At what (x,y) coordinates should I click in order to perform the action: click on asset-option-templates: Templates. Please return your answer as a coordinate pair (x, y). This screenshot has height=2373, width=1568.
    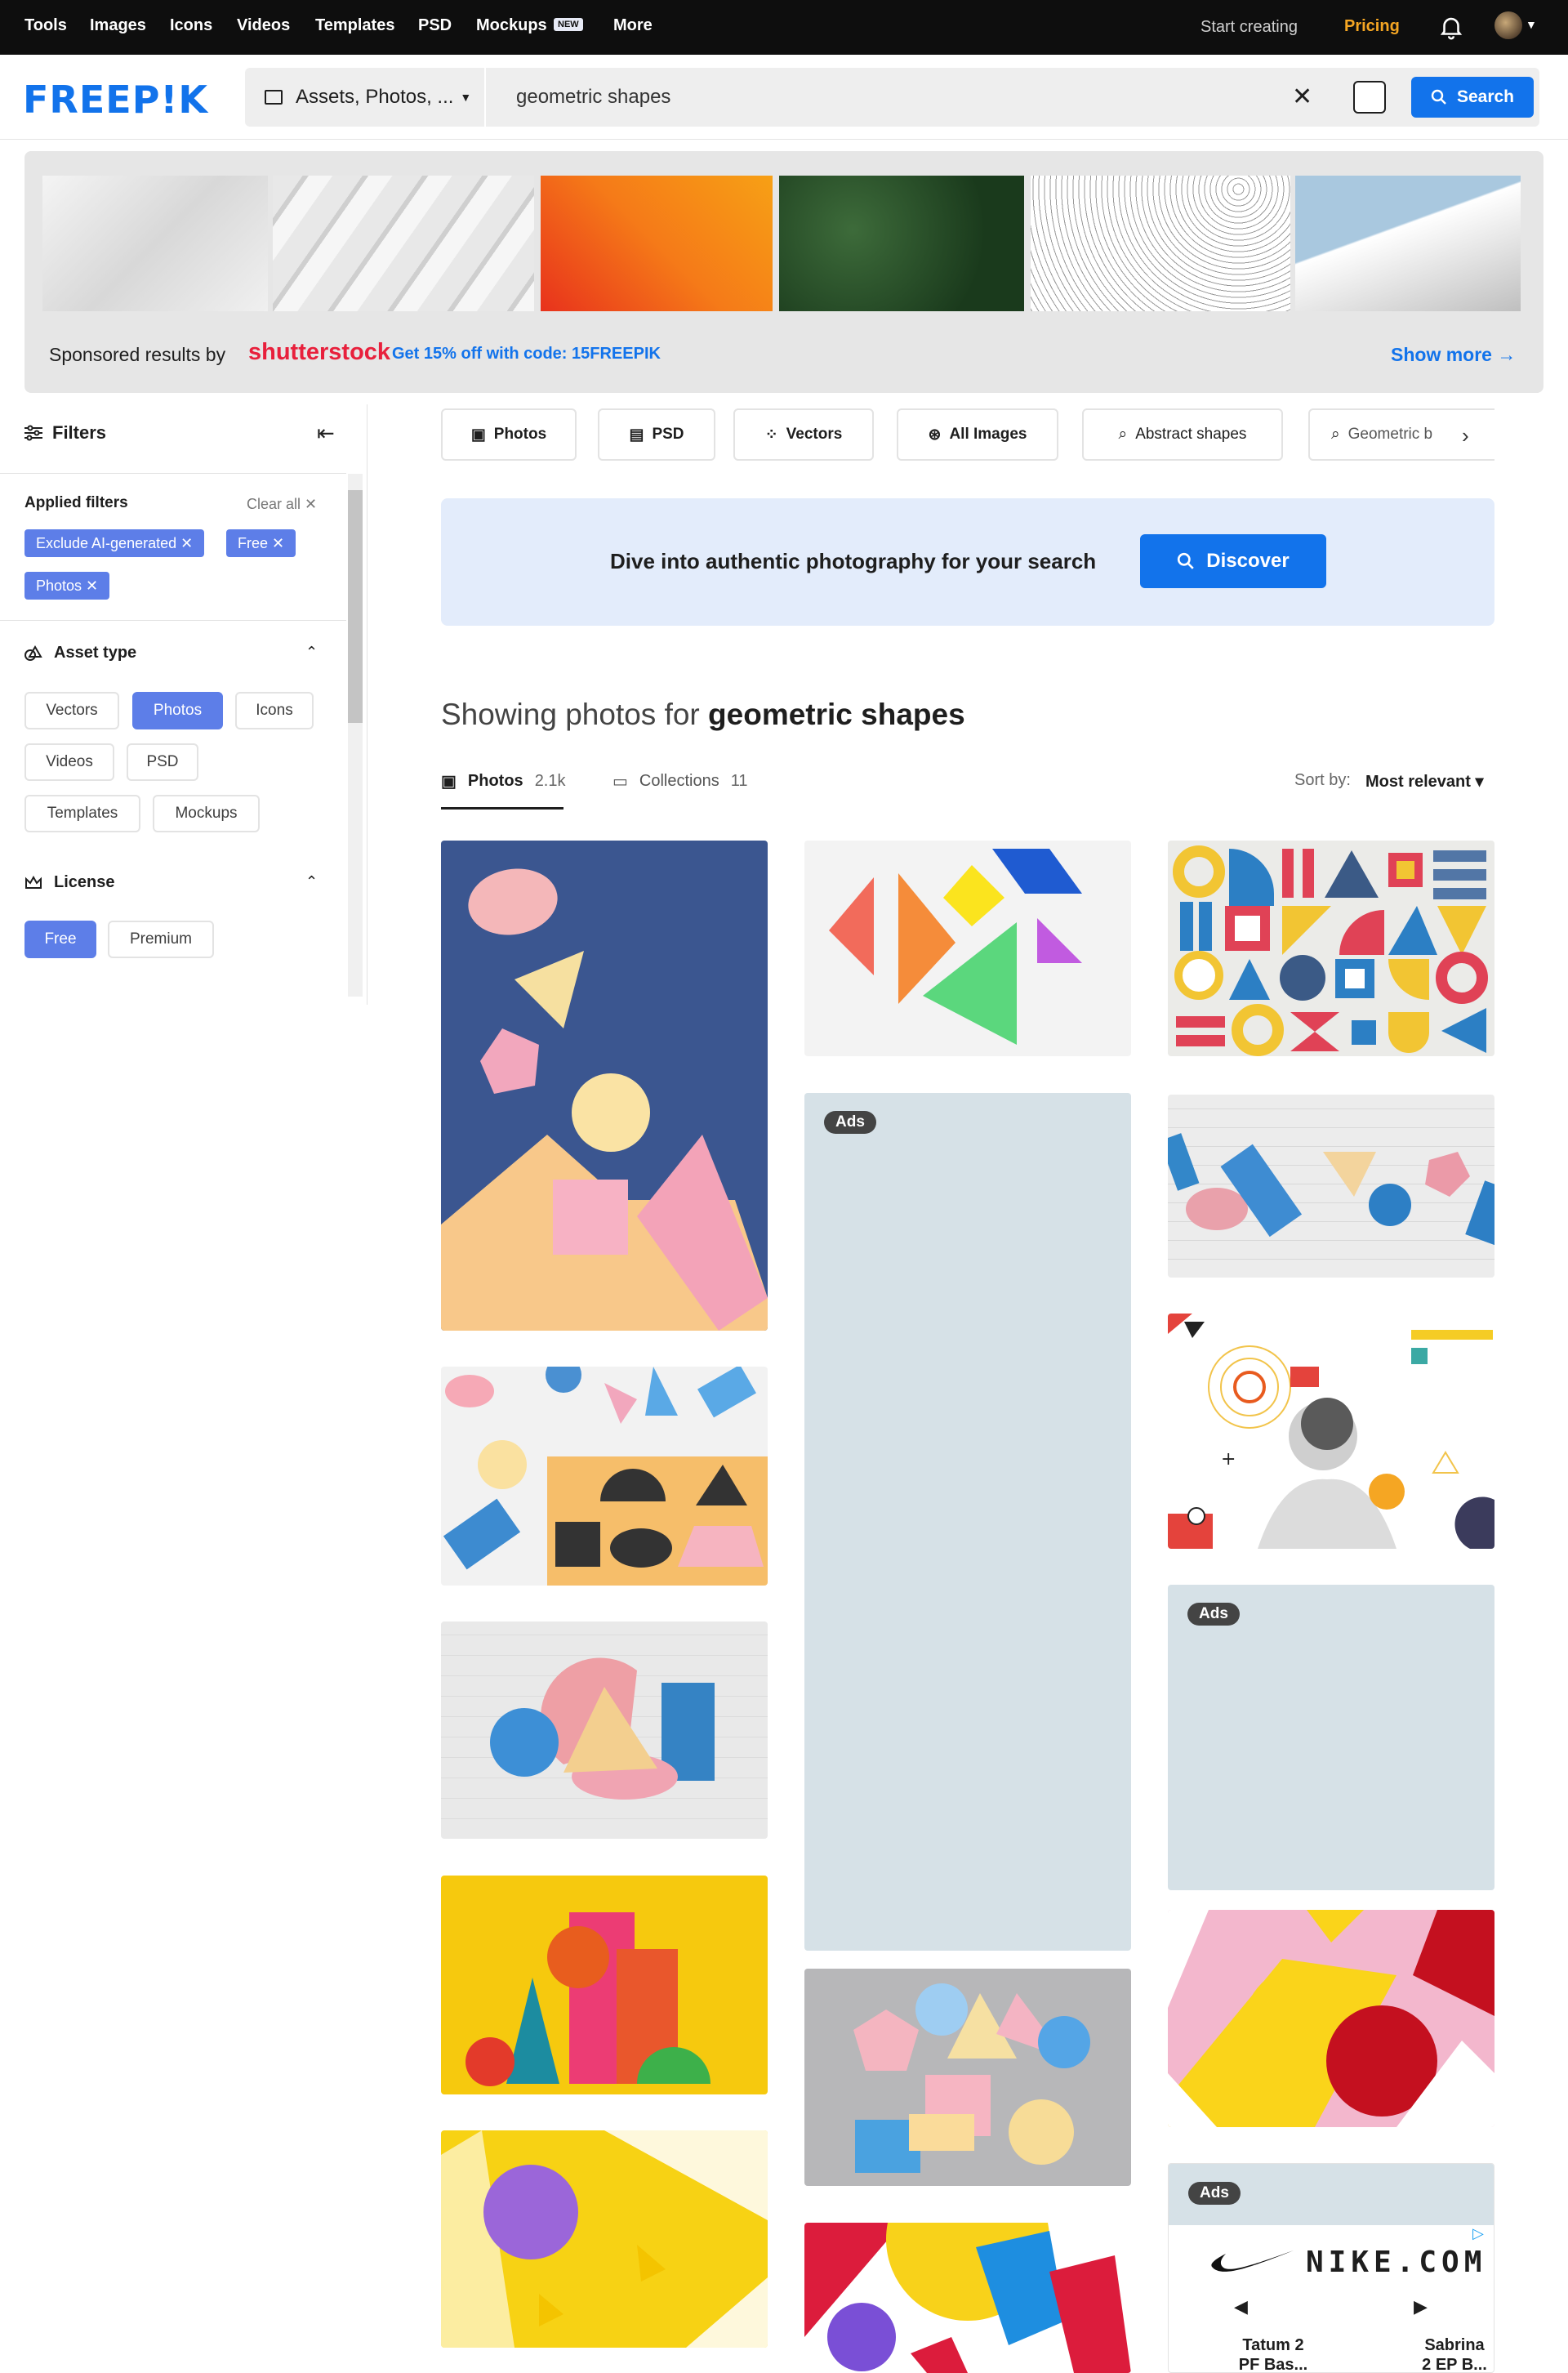
    Looking at the image, I should click on (82, 813).